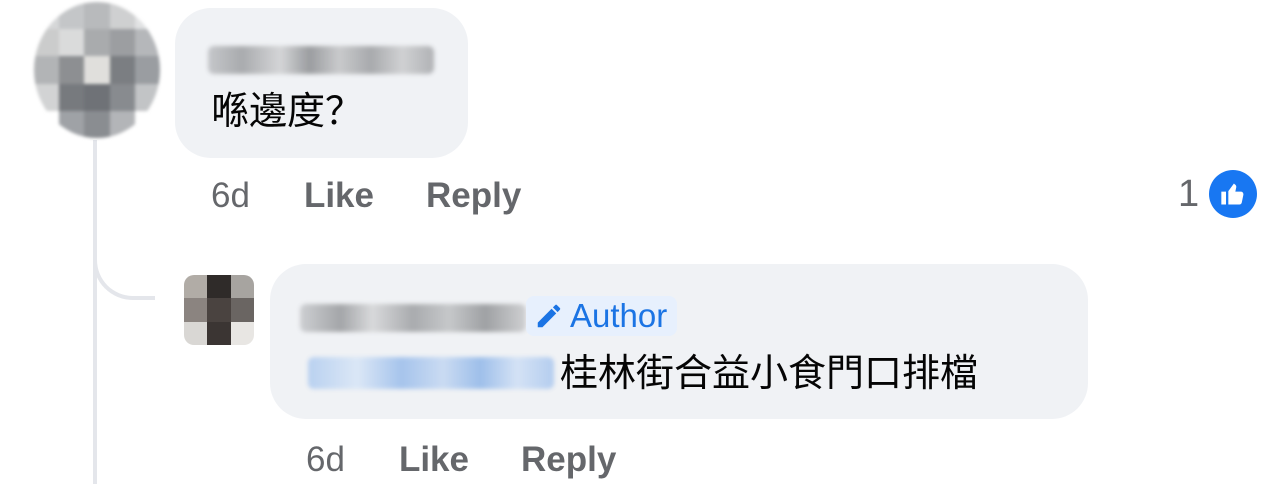  What do you see at coordinates (124, 270) in the screenshot?
I see `reply-connector-elbow` at bounding box center [124, 270].